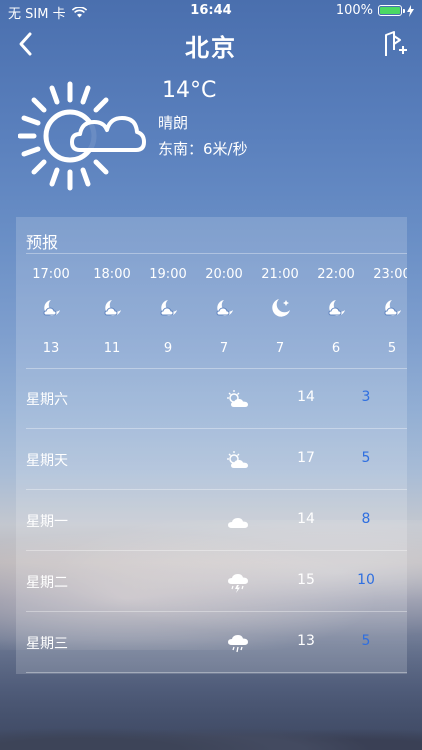 This screenshot has width=422, height=750. I want to click on charging-bolt-icon, so click(410, 10).